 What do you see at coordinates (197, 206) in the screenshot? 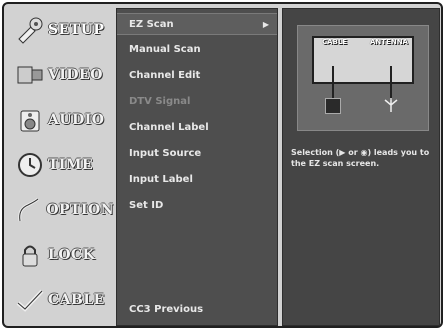
I see `menu-item-set-id: Set ID` at bounding box center [197, 206].